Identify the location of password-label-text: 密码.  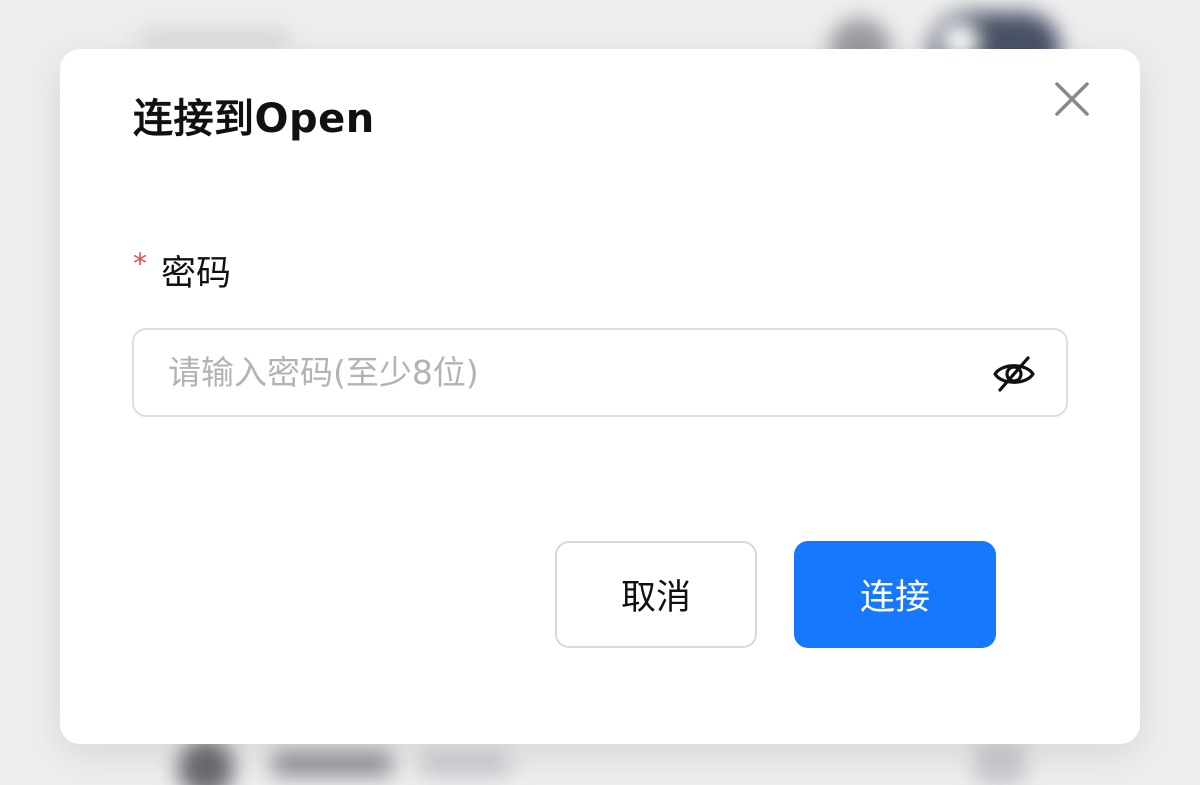
(196, 273).